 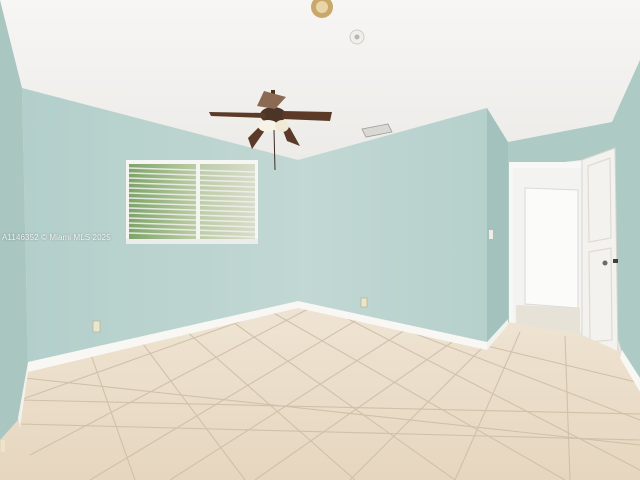 I want to click on window, so click(x=192, y=202).